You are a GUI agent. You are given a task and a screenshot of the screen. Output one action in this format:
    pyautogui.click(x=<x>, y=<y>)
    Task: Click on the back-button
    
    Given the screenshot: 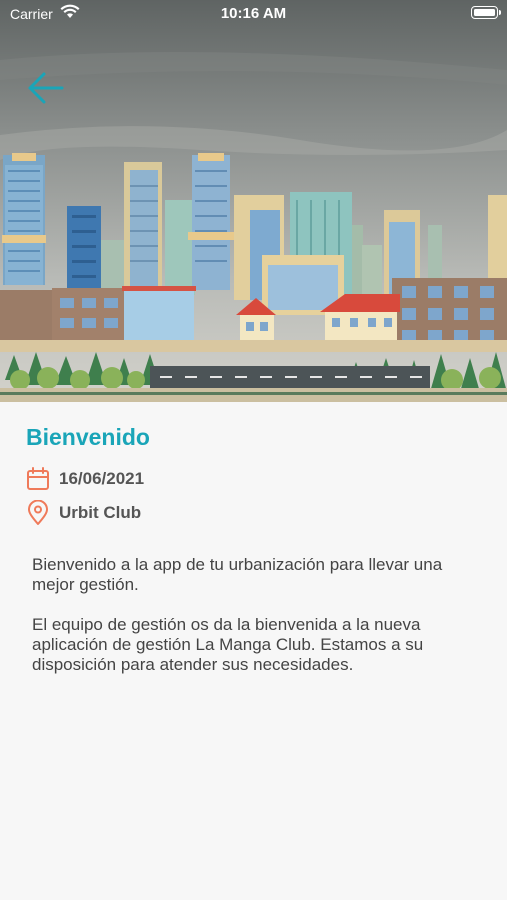 What is the action you would take?
    pyautogui.click(x=46, y=88)
    